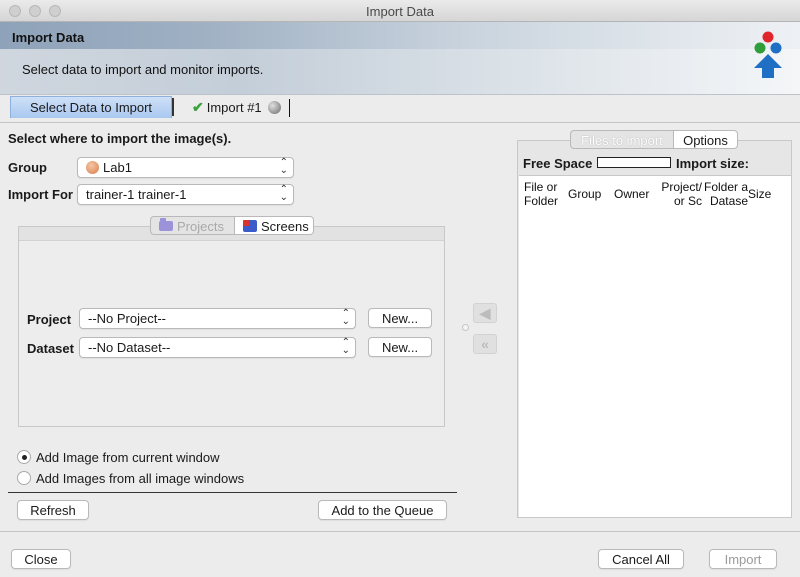 This screenshot has height=577, width=800. Describe the element at coordinates (40, 194) in the screenshot. I see `import-for-label: Import For` at that location.